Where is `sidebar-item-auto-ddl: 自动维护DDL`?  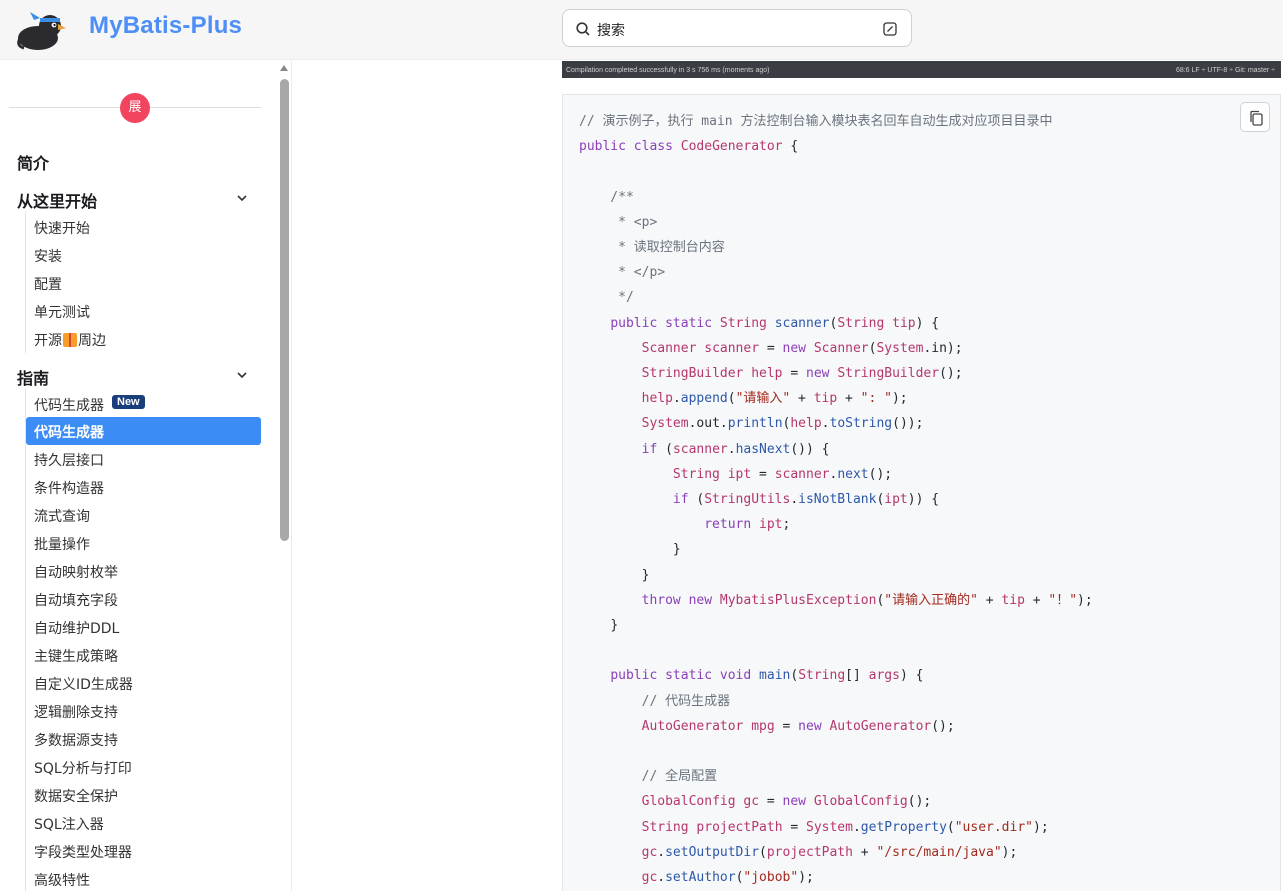 sidebar-item-auto-ddl: 自动维护DDL is located at coordinates (76, 628).